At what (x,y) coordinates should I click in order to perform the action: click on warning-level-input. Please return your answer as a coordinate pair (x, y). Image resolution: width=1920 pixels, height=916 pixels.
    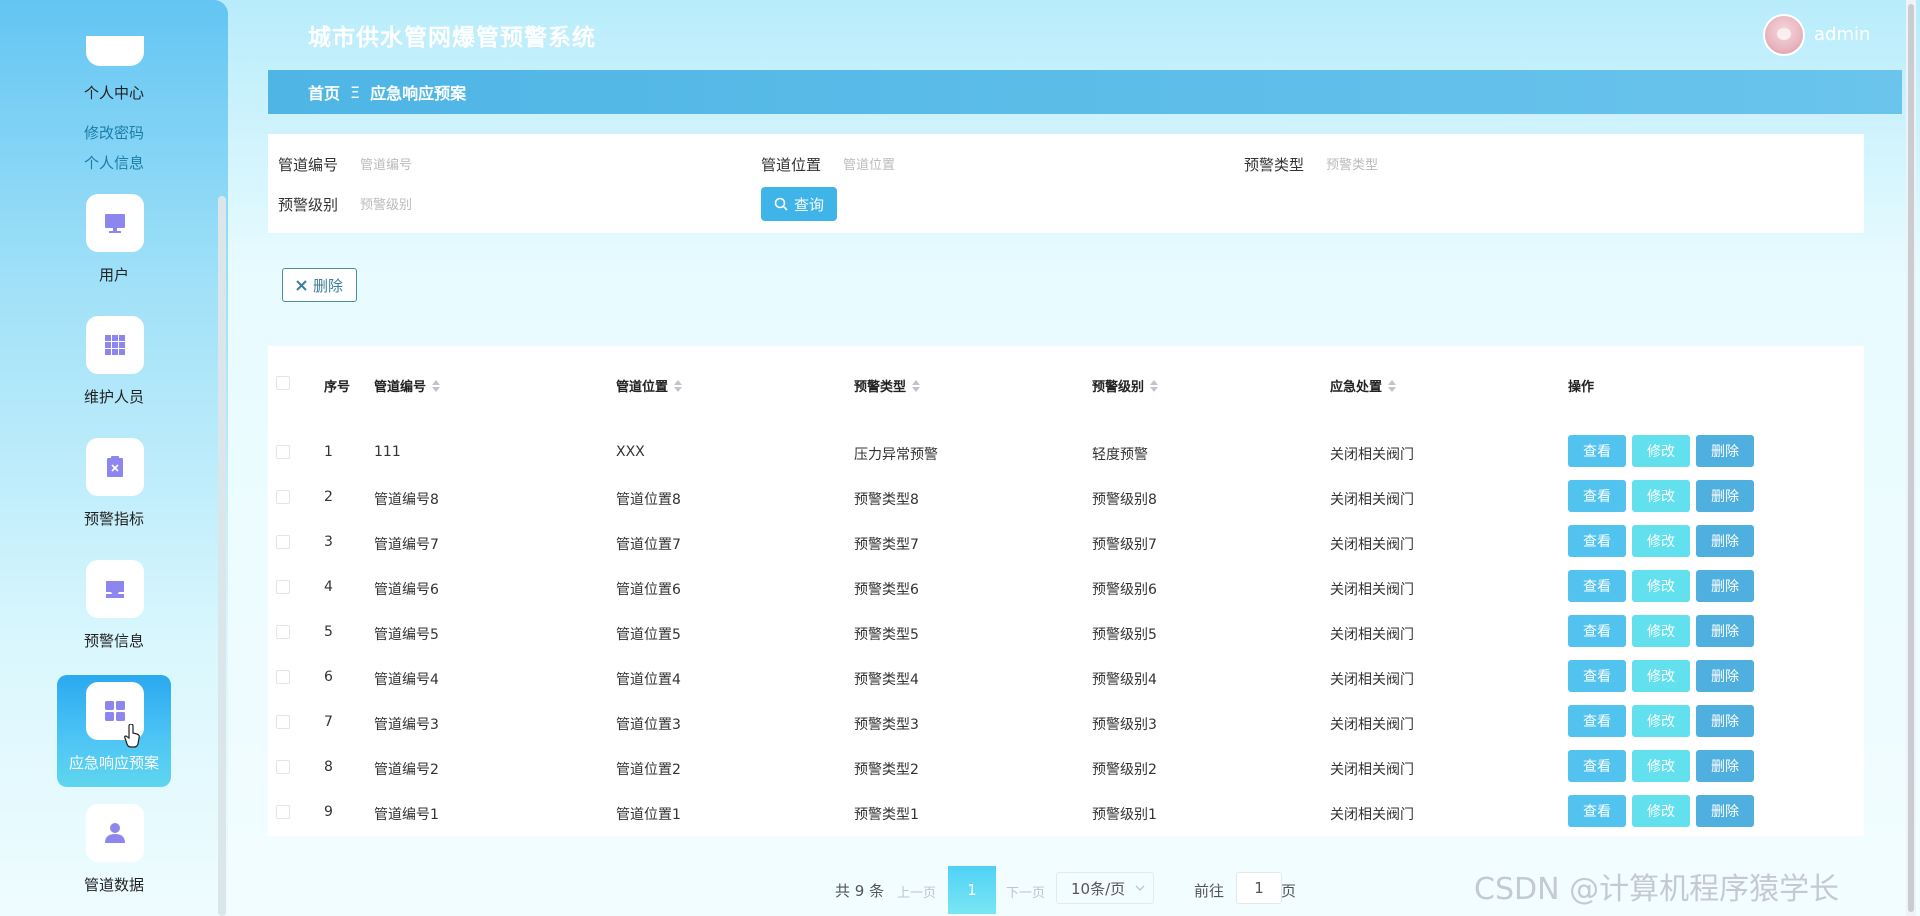
    Looking at the image, I should click on (450, 205).